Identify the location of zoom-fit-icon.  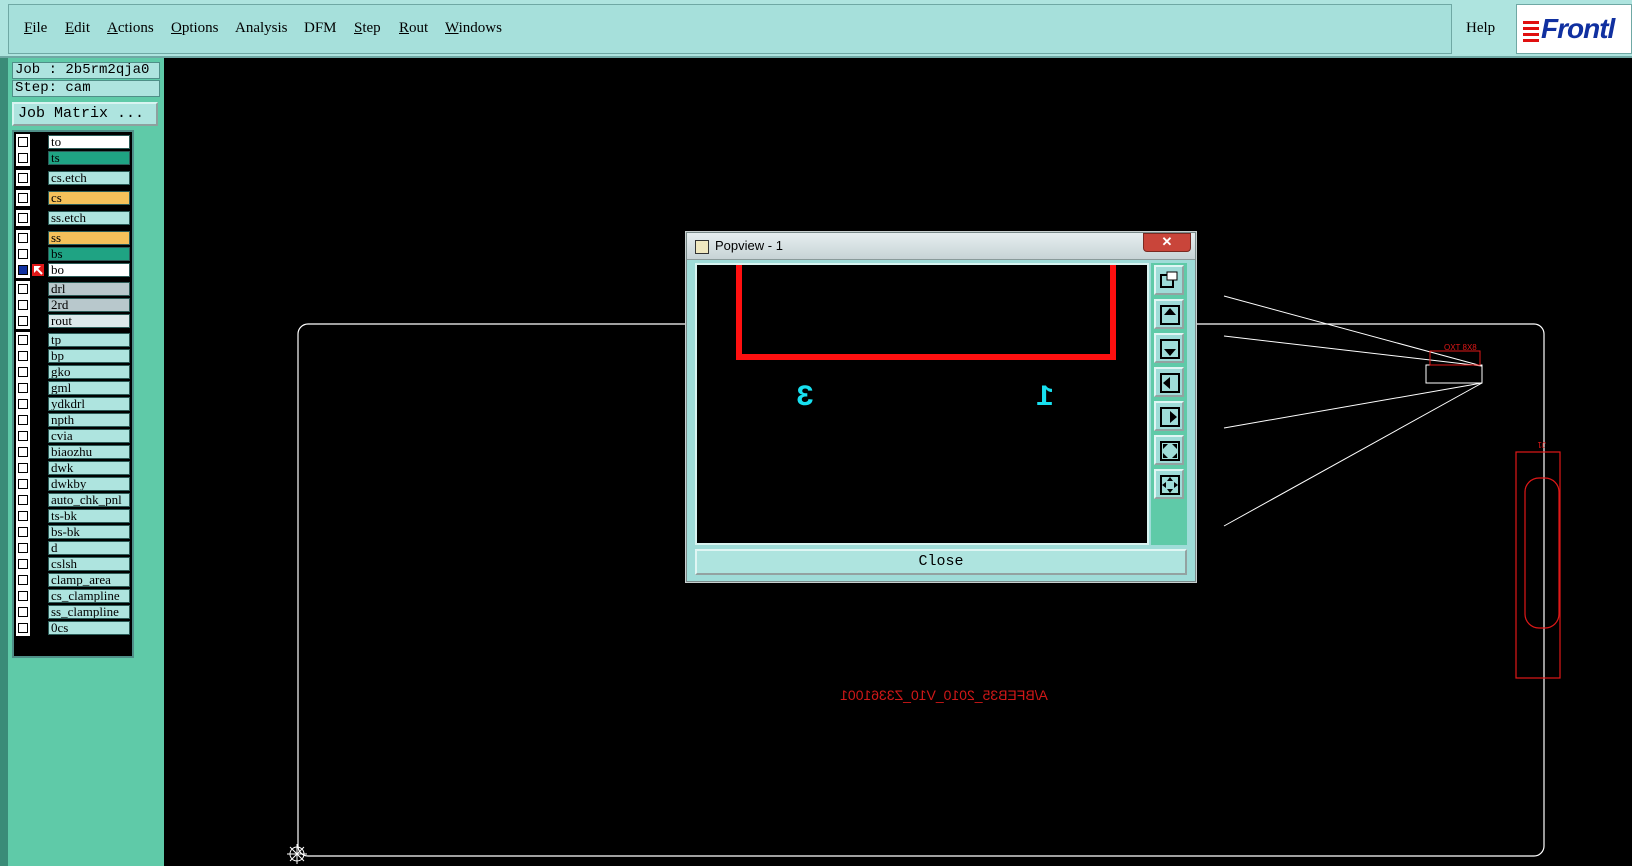
(1170, 451).